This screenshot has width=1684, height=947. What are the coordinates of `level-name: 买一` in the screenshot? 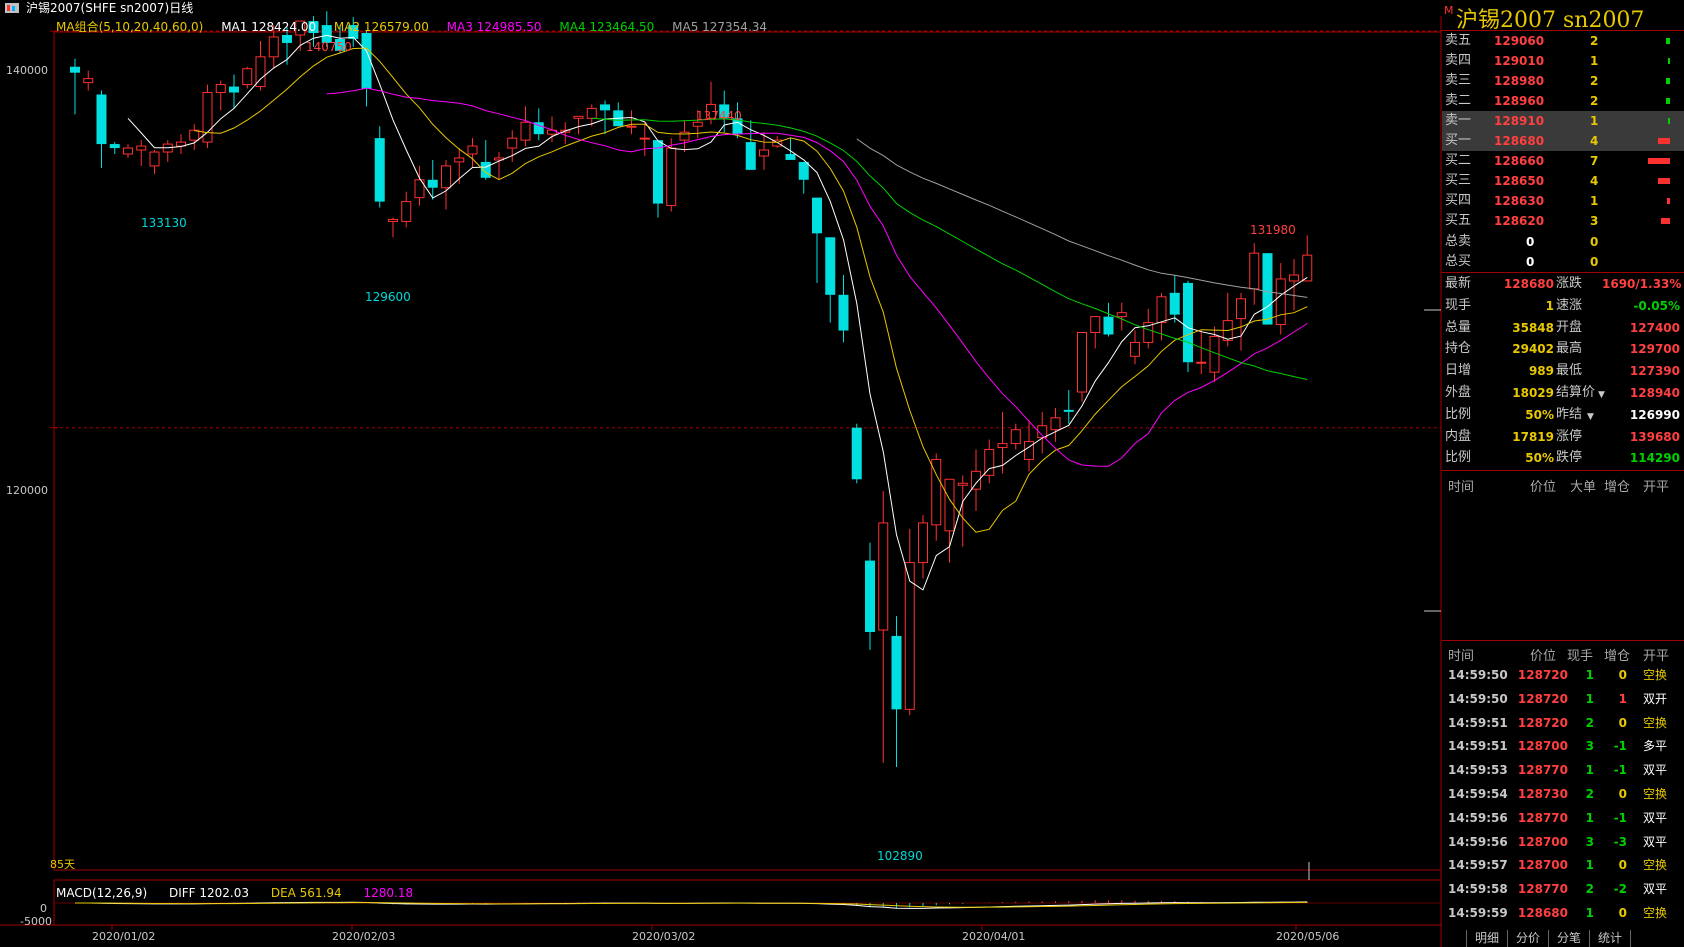 It's located at (1458, 140).